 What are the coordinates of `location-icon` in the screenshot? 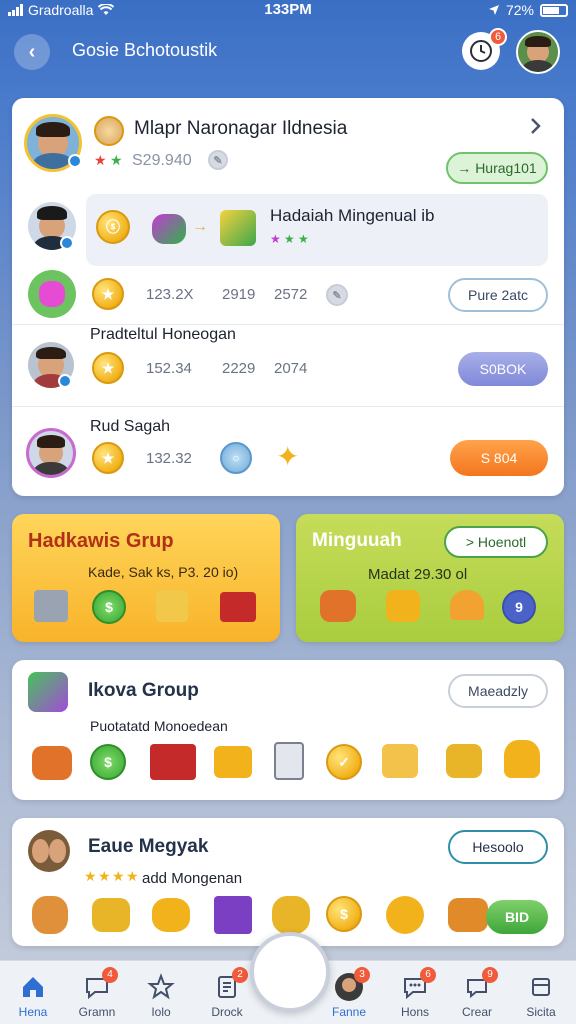 It's located at (493, 10).